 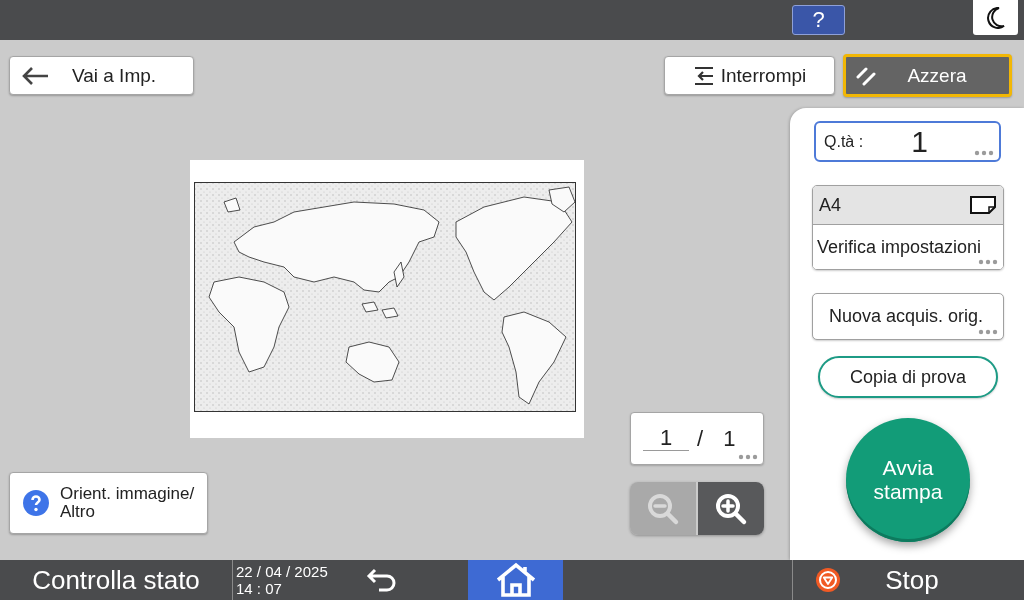 What do you see at coordinates (828, 580) in the screenshot?
I see `stop-icon` at bounding box center [828, 580].